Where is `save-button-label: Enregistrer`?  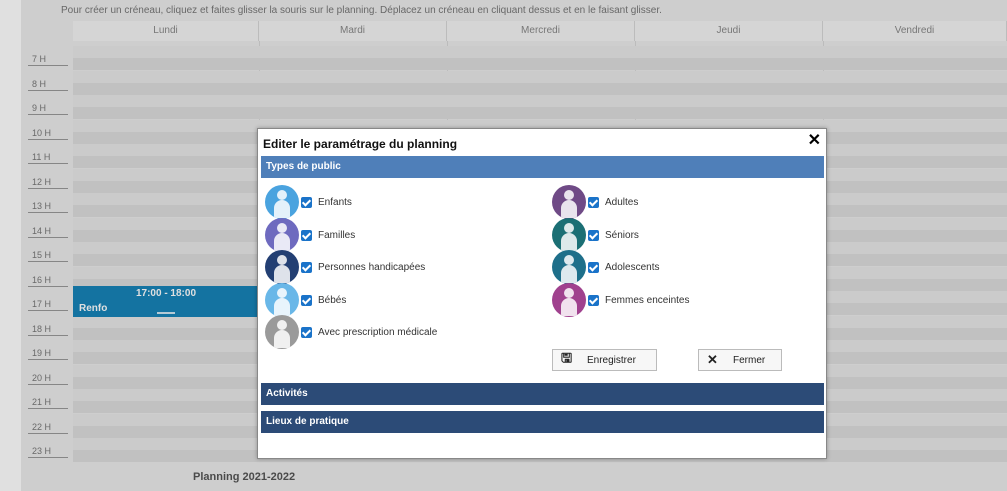 save-button-label: Enregistrer is located at coordinates (611, 360).